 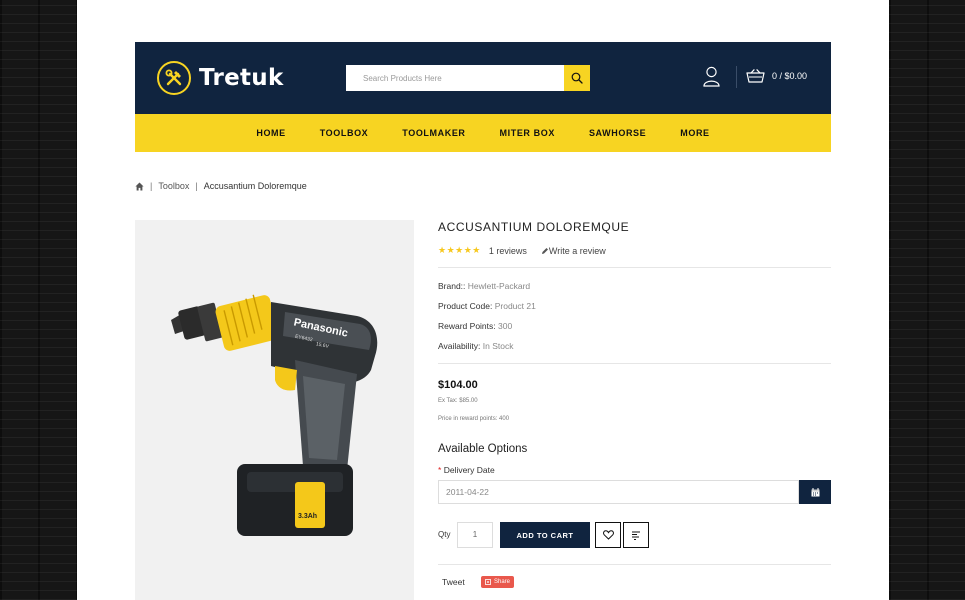 I want to click on search-icon, so click(x=577, y=78).